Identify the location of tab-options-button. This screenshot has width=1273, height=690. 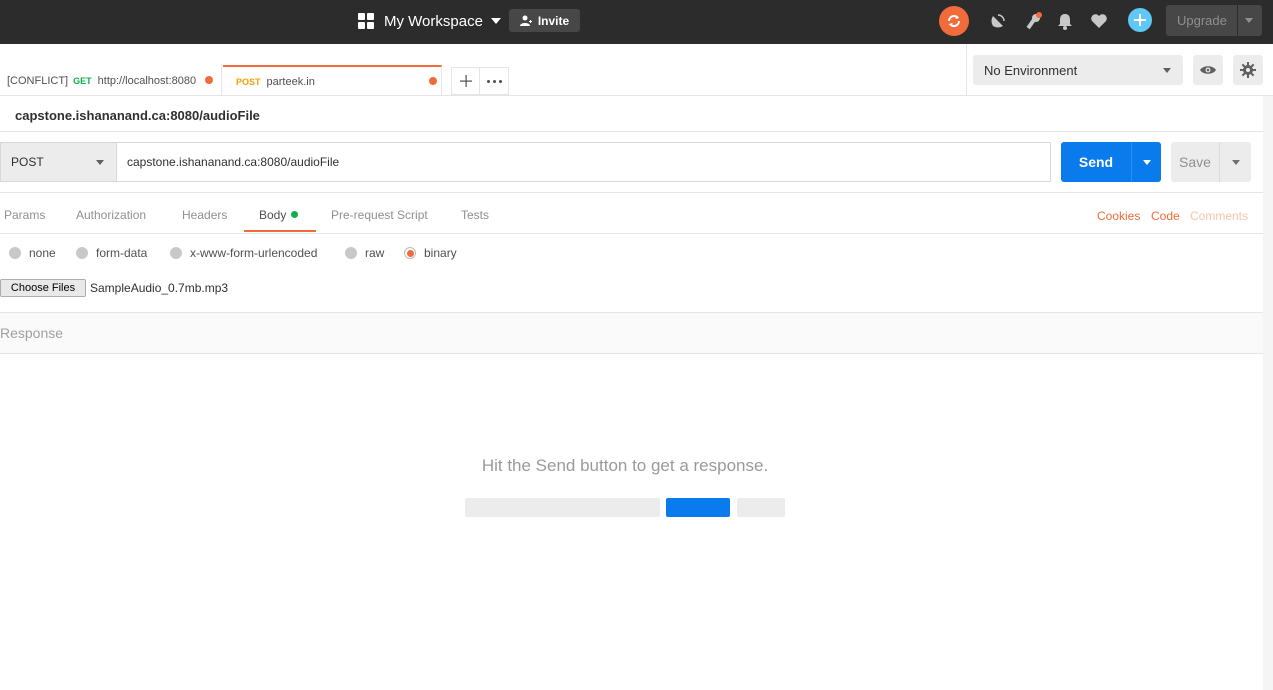
(494, 81).